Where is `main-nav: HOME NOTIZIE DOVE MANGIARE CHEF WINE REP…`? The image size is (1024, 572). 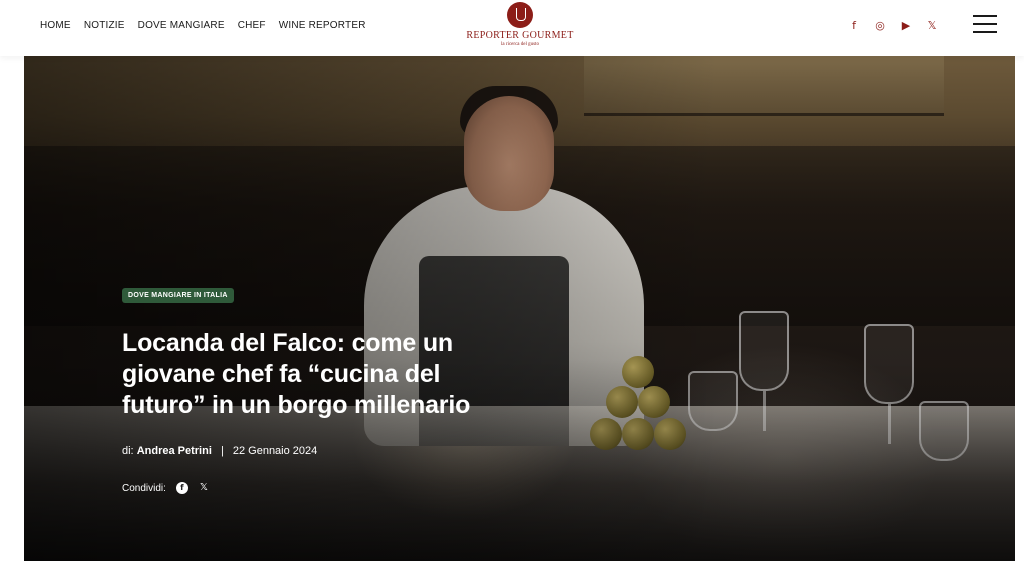
main-nav: HOME NOTIZIE DOVE MANGIARE CHEF WINE REP… is located at coordinates (203, 25).